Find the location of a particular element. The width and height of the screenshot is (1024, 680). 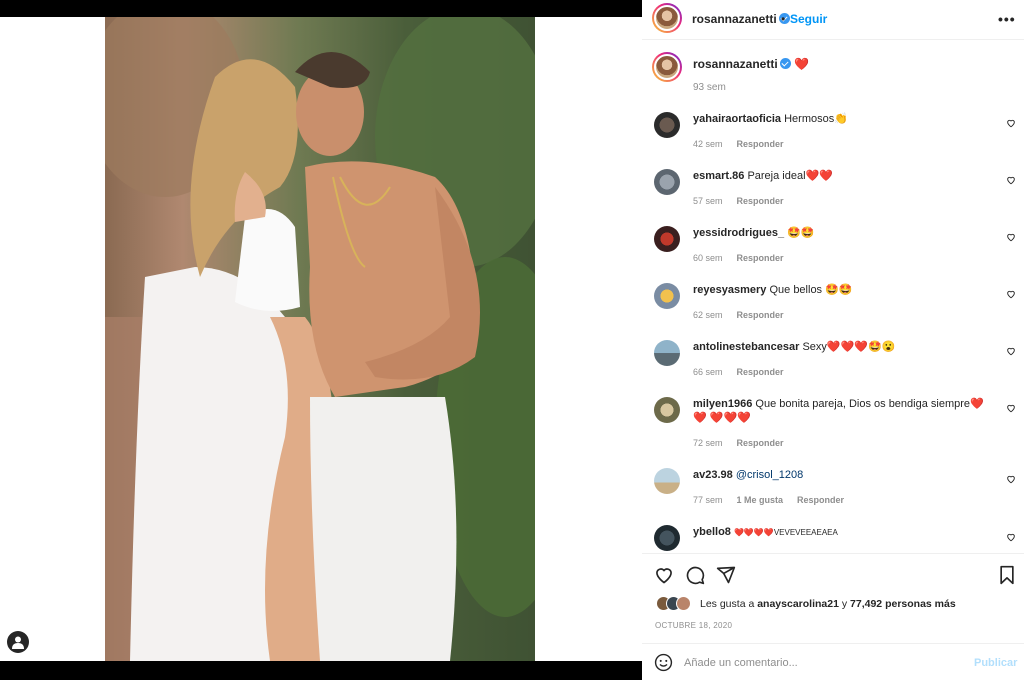

comment-time: 77 sem is located at coordinates (708, 500).